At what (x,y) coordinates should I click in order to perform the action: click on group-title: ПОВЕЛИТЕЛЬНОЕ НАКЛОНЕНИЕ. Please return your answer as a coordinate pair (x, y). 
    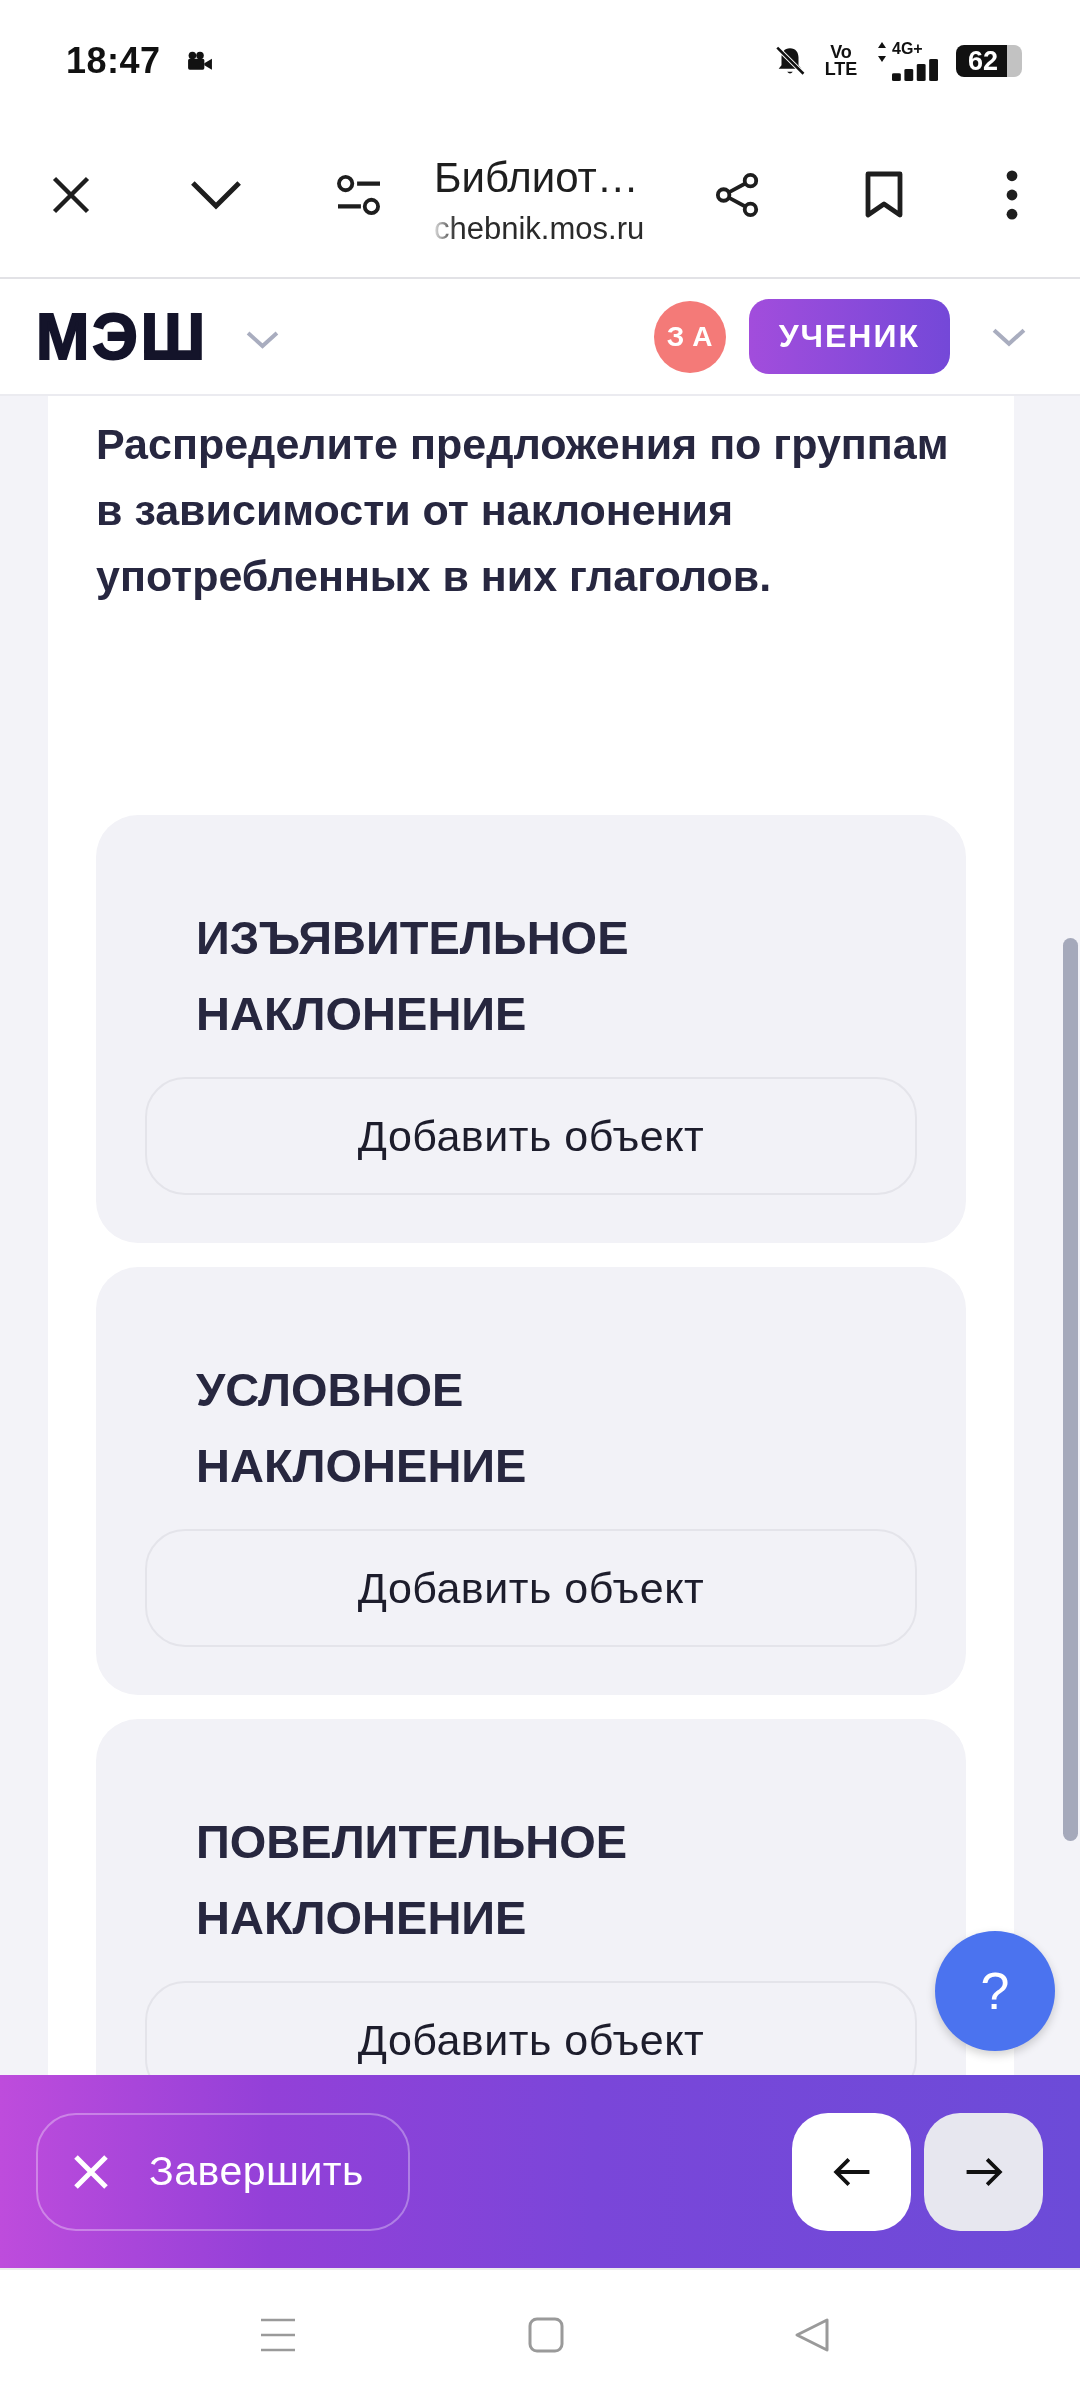
    Looking at the image, I should click on (412, 1880).